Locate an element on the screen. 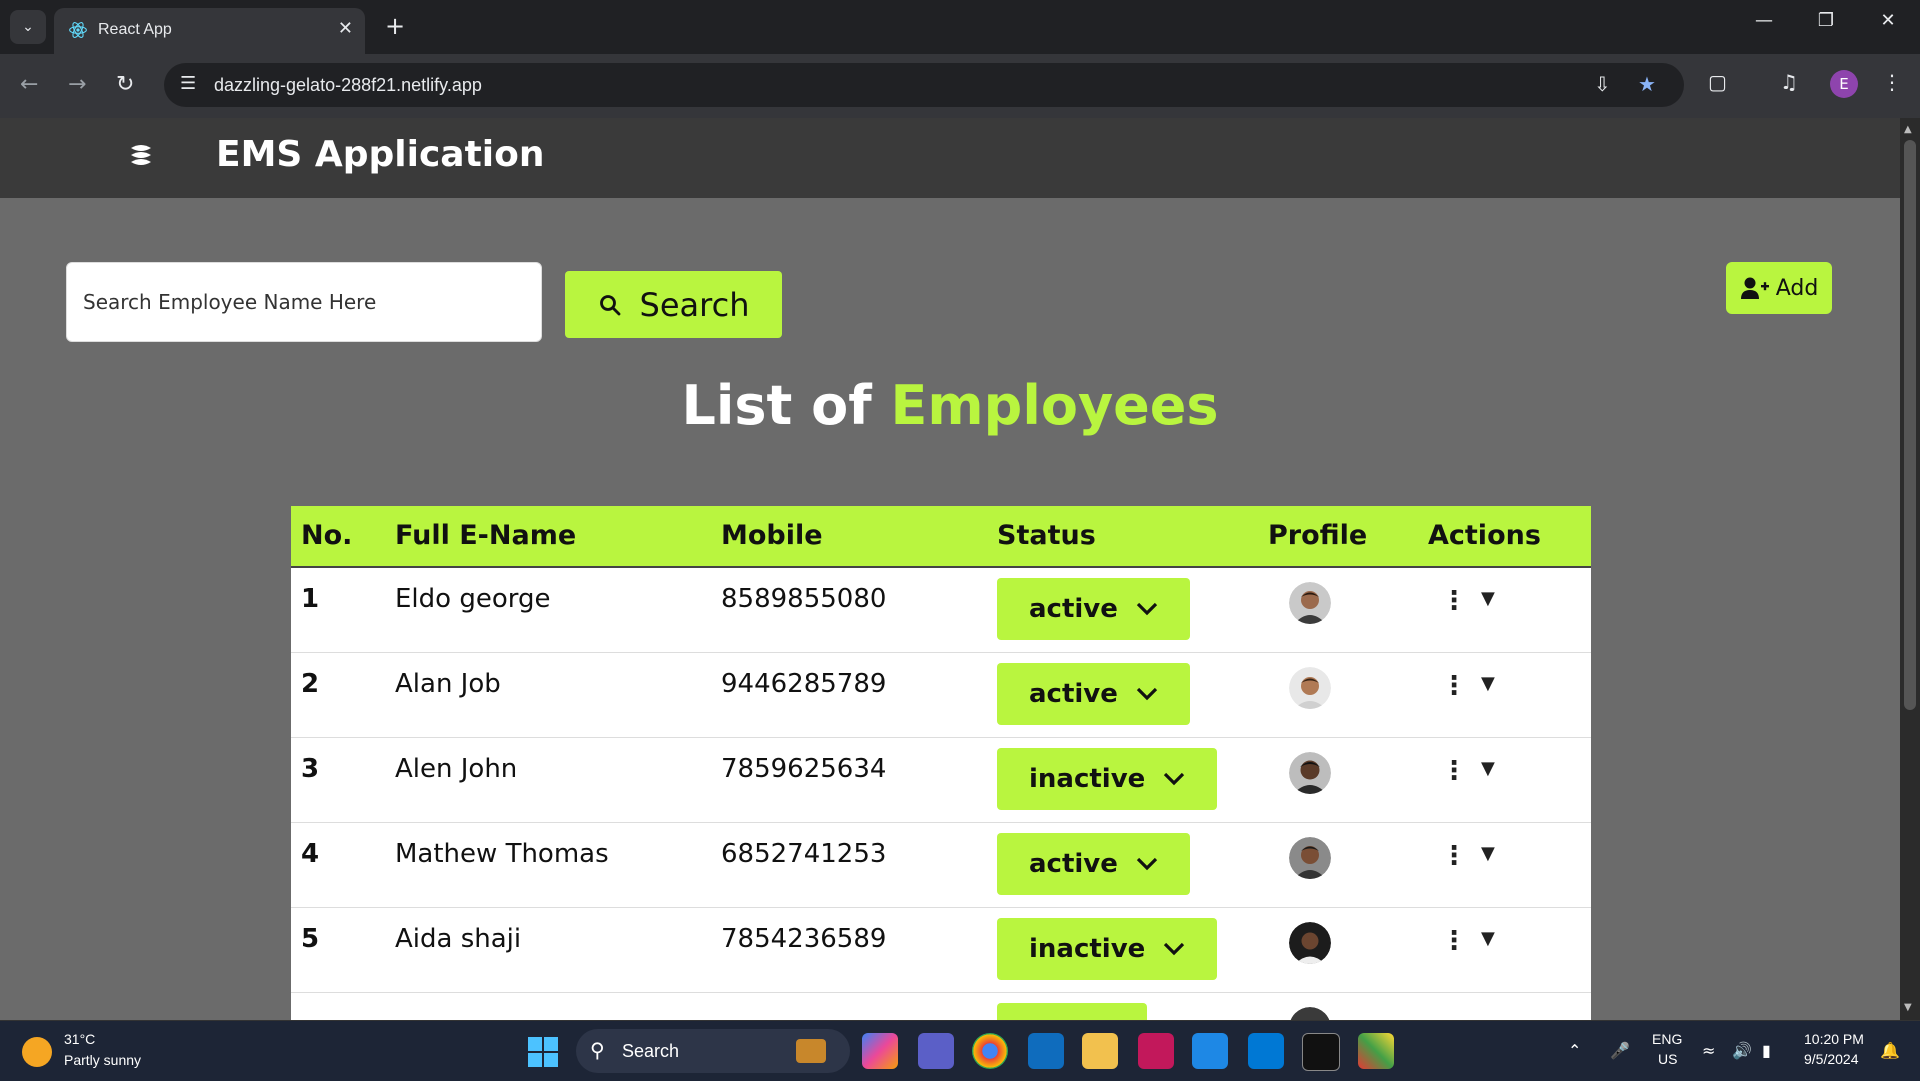 The width and height of the screenshot is (1920, 1081). scrollbar-thumb is located at coordinates (1910, 425).